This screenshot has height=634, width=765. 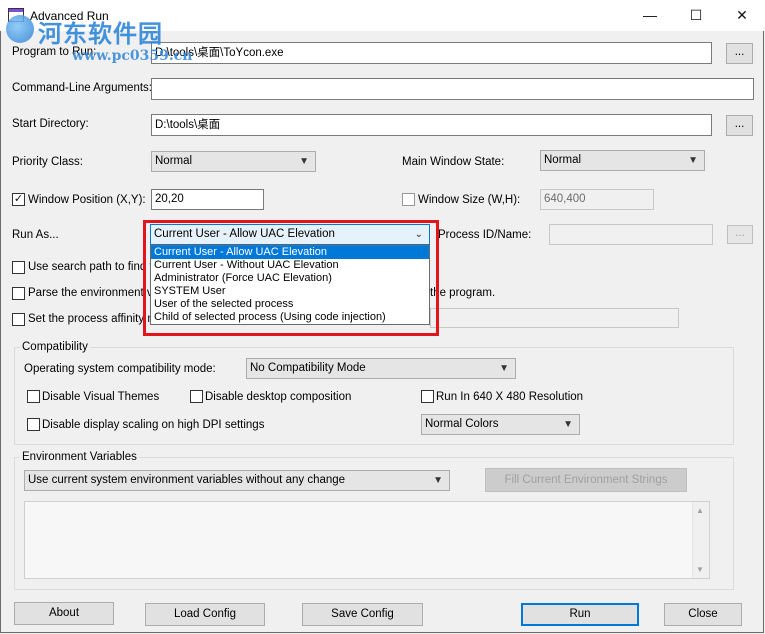 I want to click on parseenv-label-tail: the program., so click(x=463, y=293).